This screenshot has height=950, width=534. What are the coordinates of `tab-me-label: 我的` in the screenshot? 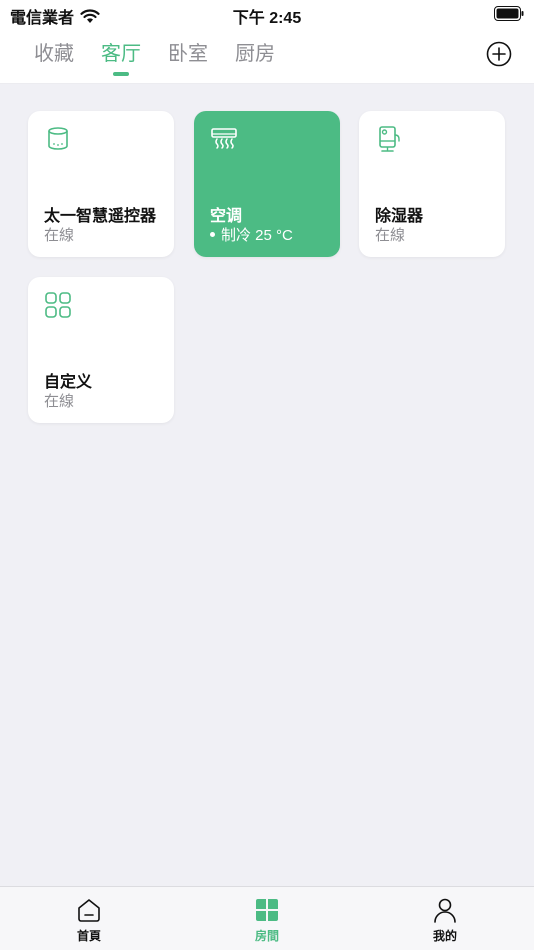 It's located at (444, 936).